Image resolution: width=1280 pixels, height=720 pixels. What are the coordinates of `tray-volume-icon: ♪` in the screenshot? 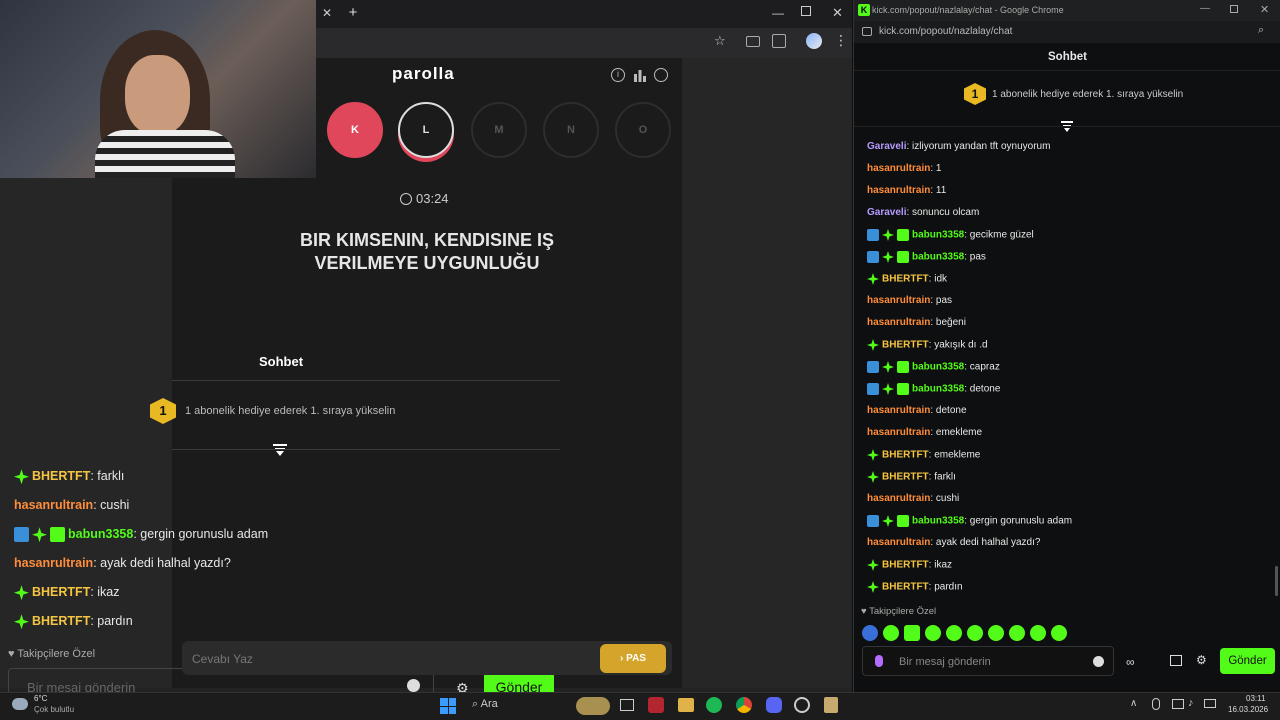 It's located at (1191, 703).